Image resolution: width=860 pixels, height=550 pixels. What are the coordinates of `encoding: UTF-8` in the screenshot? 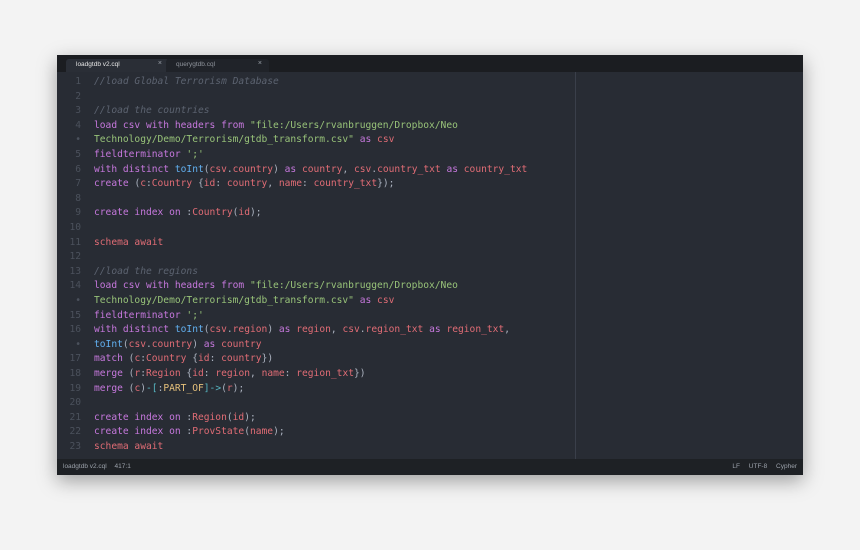 It's located at (758, 466).